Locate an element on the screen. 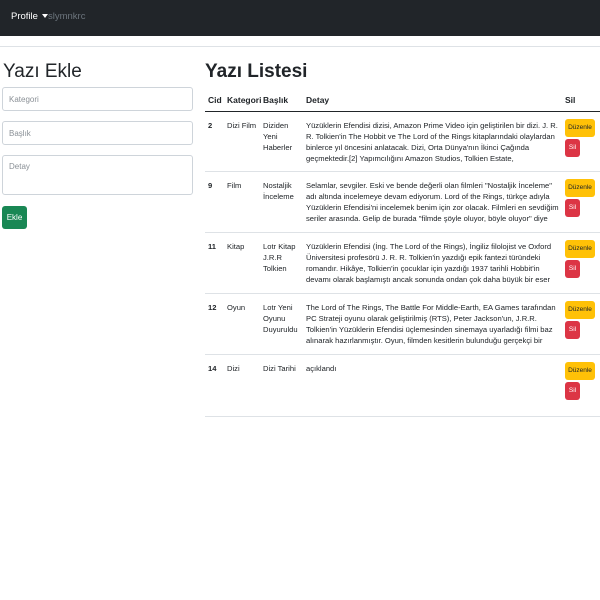  table-header-row: Cid Kategori Başlık Detay Sil is located at coordinates (402, 101).